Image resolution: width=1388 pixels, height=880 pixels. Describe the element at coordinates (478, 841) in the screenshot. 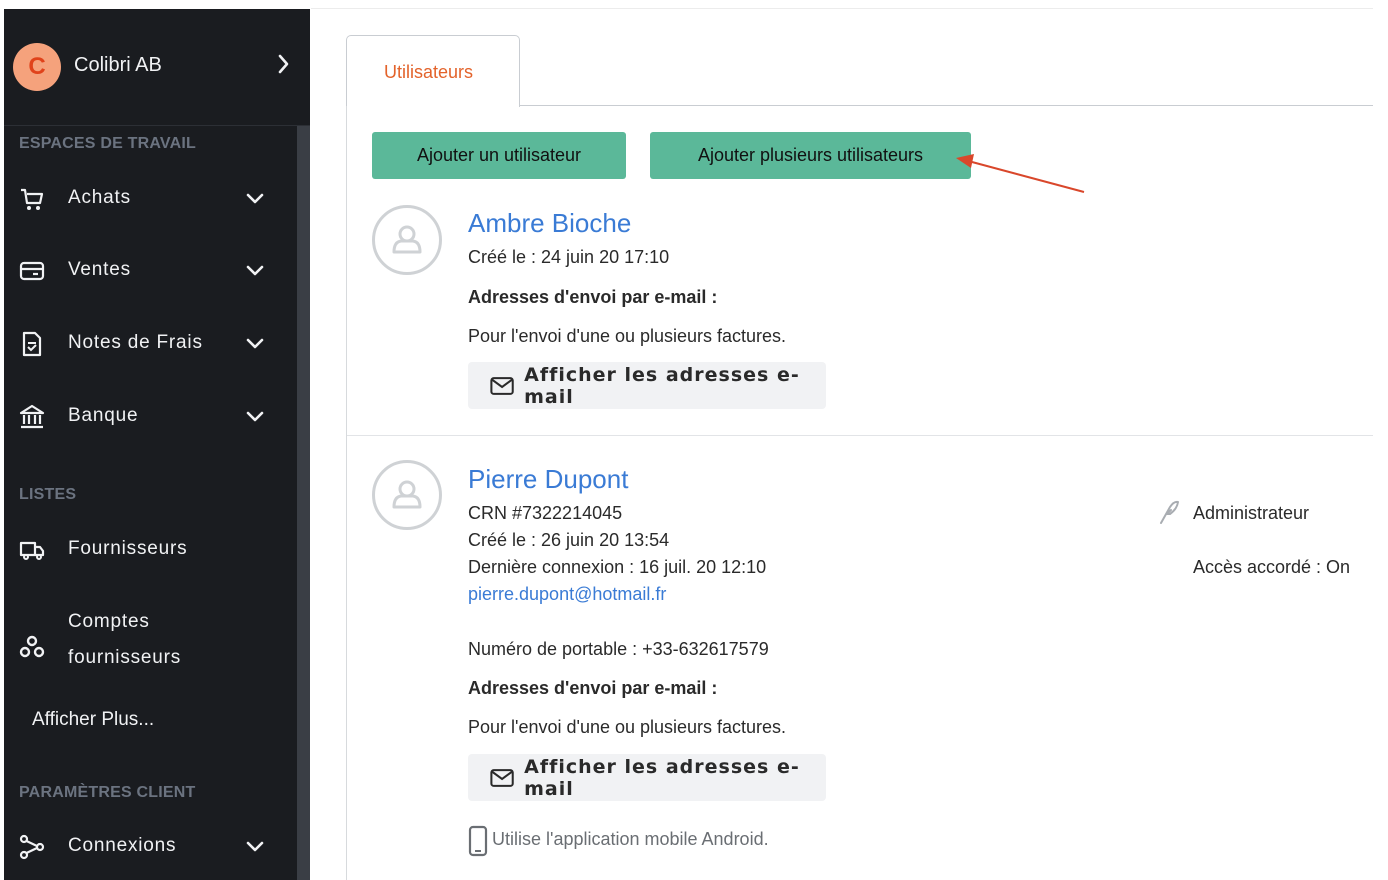

I see `mobile-phone-icon` at that location.